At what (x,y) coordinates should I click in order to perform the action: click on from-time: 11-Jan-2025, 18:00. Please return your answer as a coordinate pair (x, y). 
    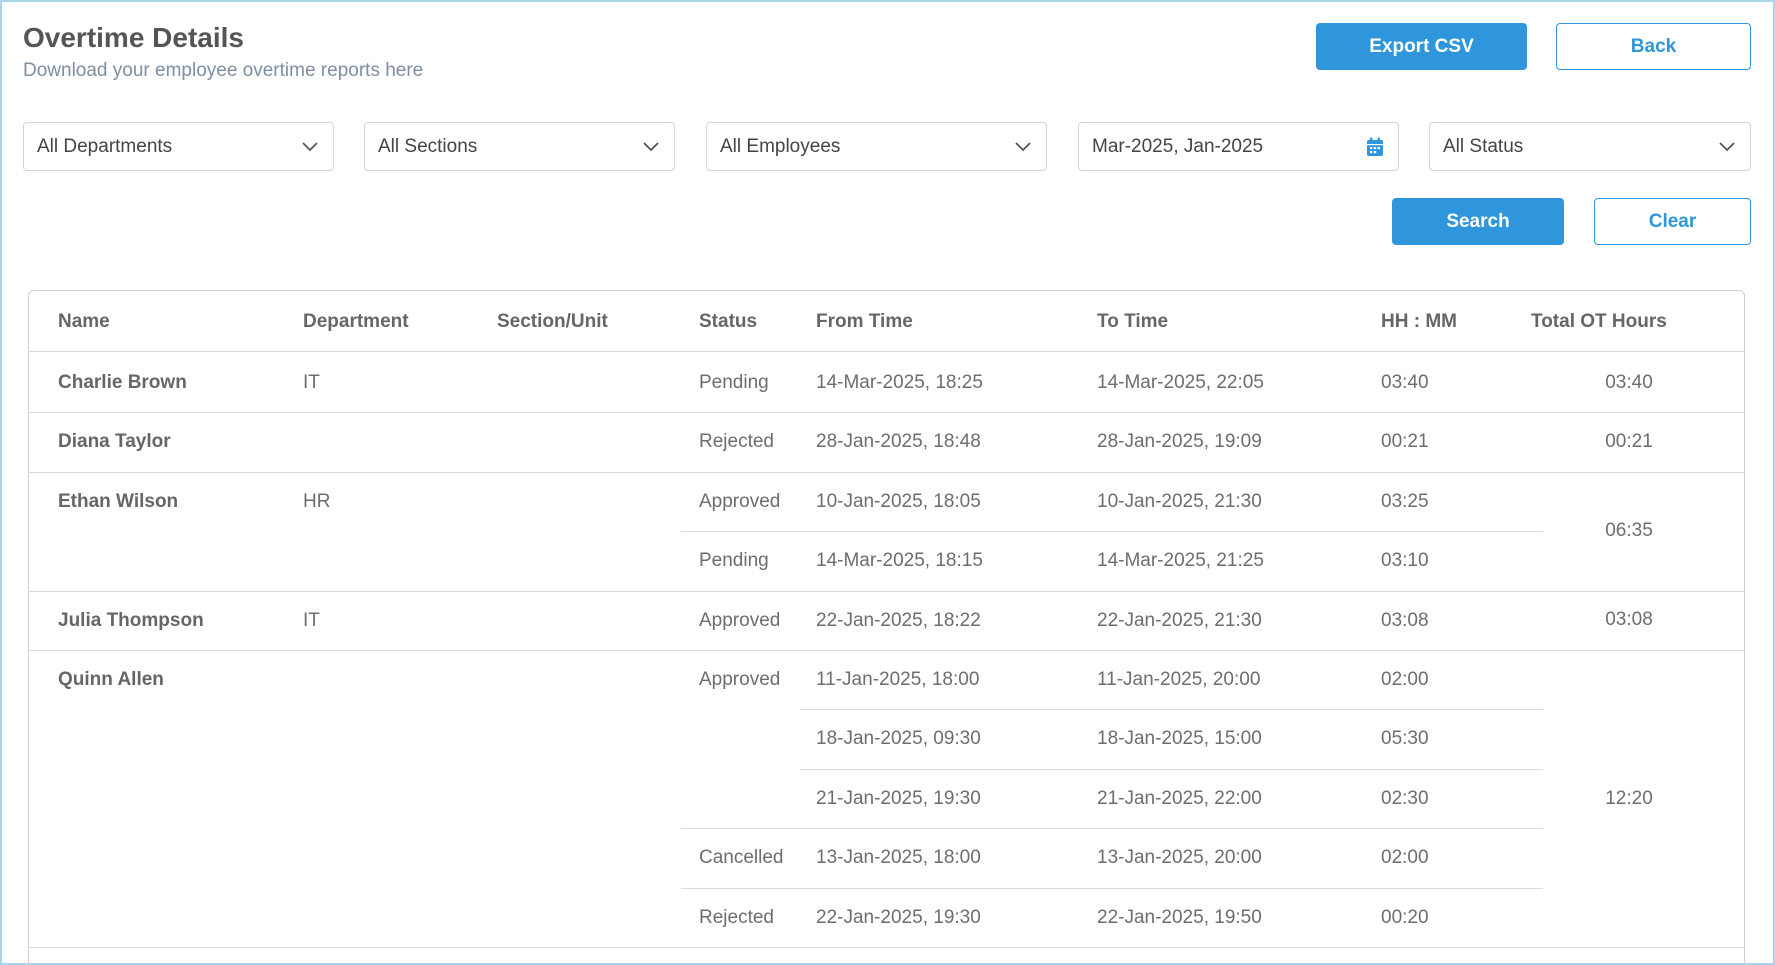
    Looking at the image, I should click on (898, 679).